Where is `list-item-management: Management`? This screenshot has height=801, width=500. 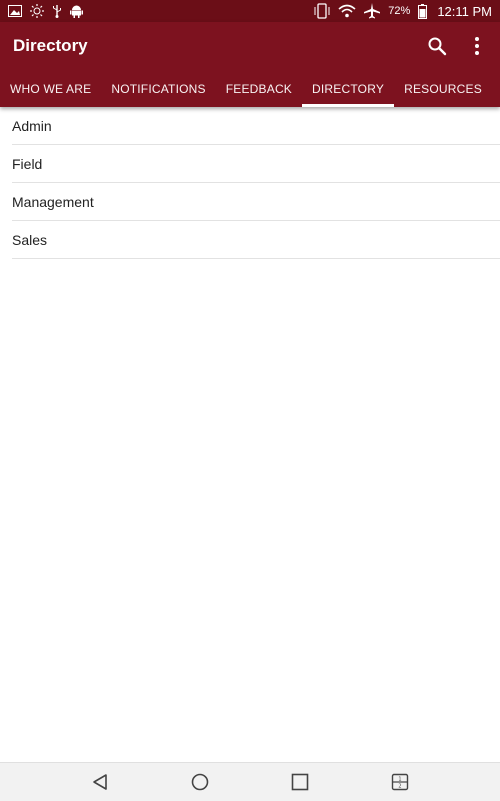
list-item-management: Management is located at coordinates (256, 202).